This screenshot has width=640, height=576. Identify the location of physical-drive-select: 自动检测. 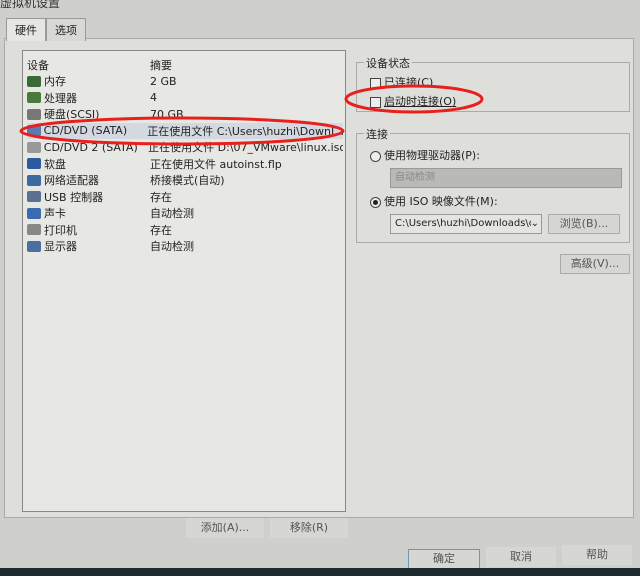
(506, 178).